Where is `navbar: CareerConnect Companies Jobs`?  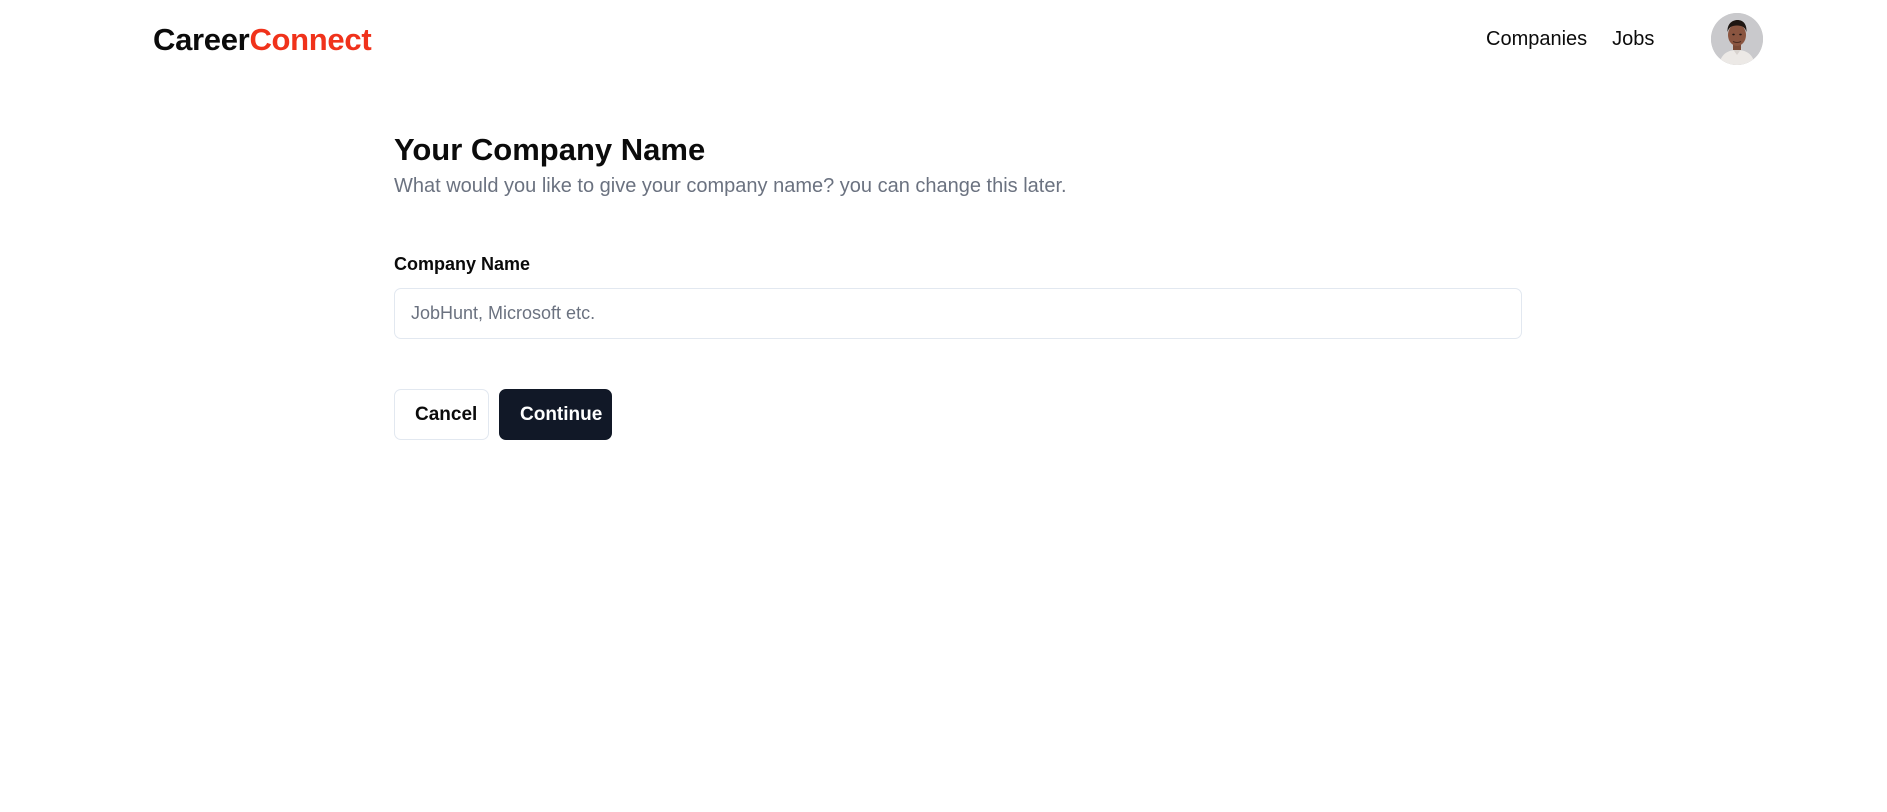 navbar: CareerConnect Companies Jobs is located at coordinates (943, 40).